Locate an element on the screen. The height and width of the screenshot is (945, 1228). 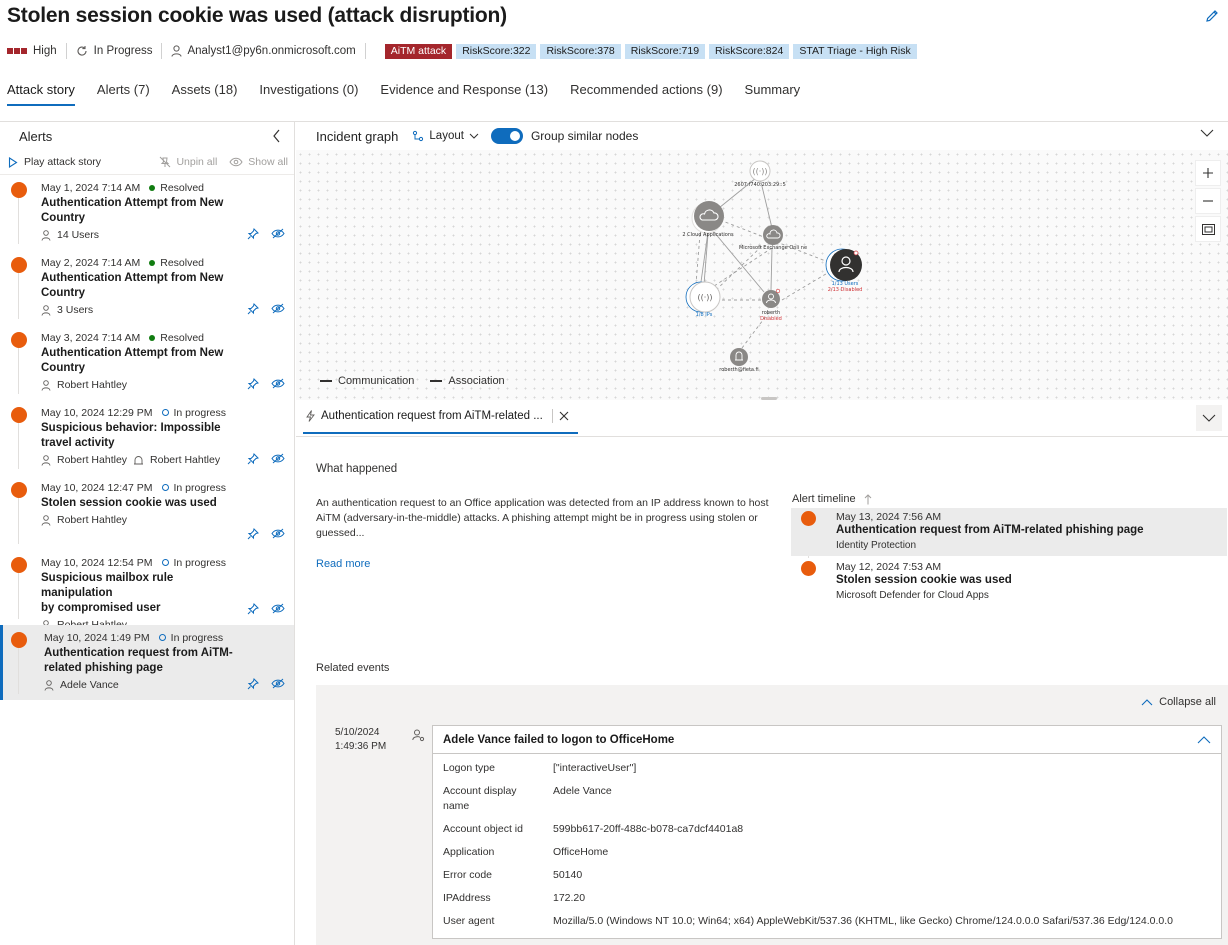
event-time: 1:49:36 PM is located at coordinates (361, 746).